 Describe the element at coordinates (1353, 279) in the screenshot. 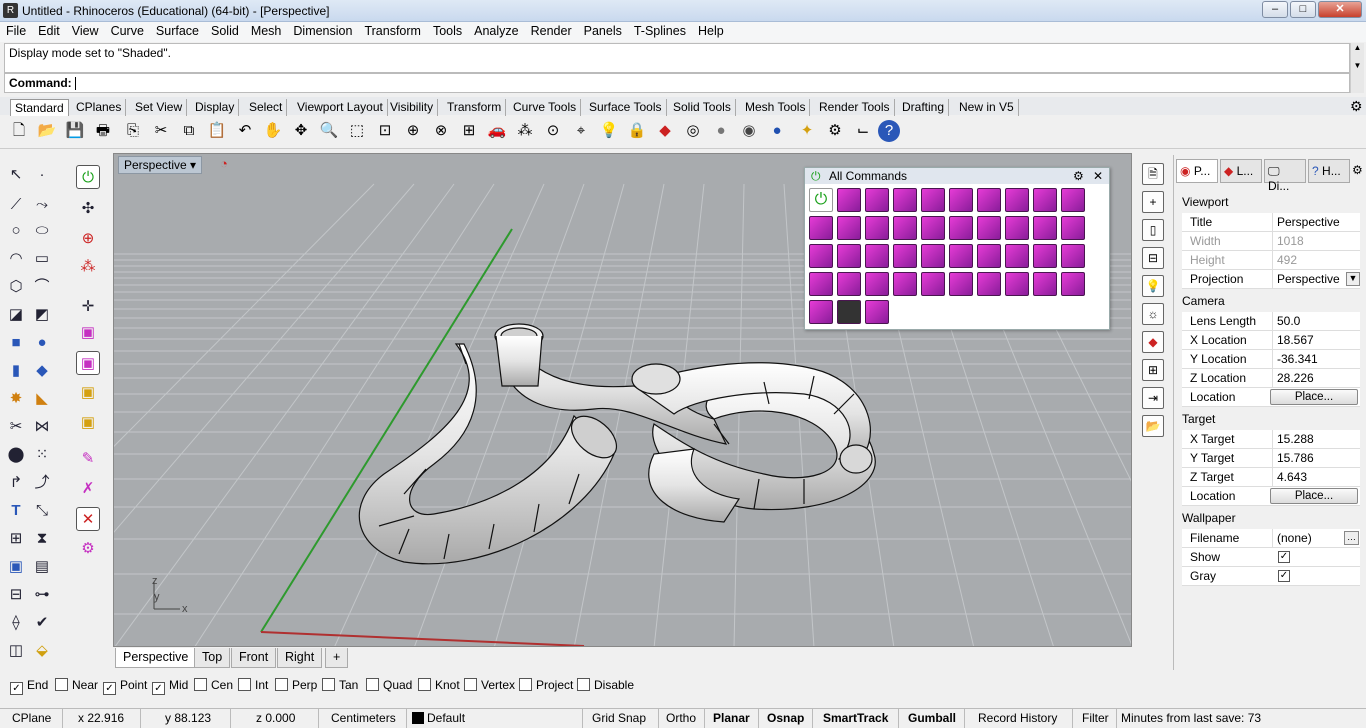

I see `projection-dropdown-chevron-icon: ▼` at that location.